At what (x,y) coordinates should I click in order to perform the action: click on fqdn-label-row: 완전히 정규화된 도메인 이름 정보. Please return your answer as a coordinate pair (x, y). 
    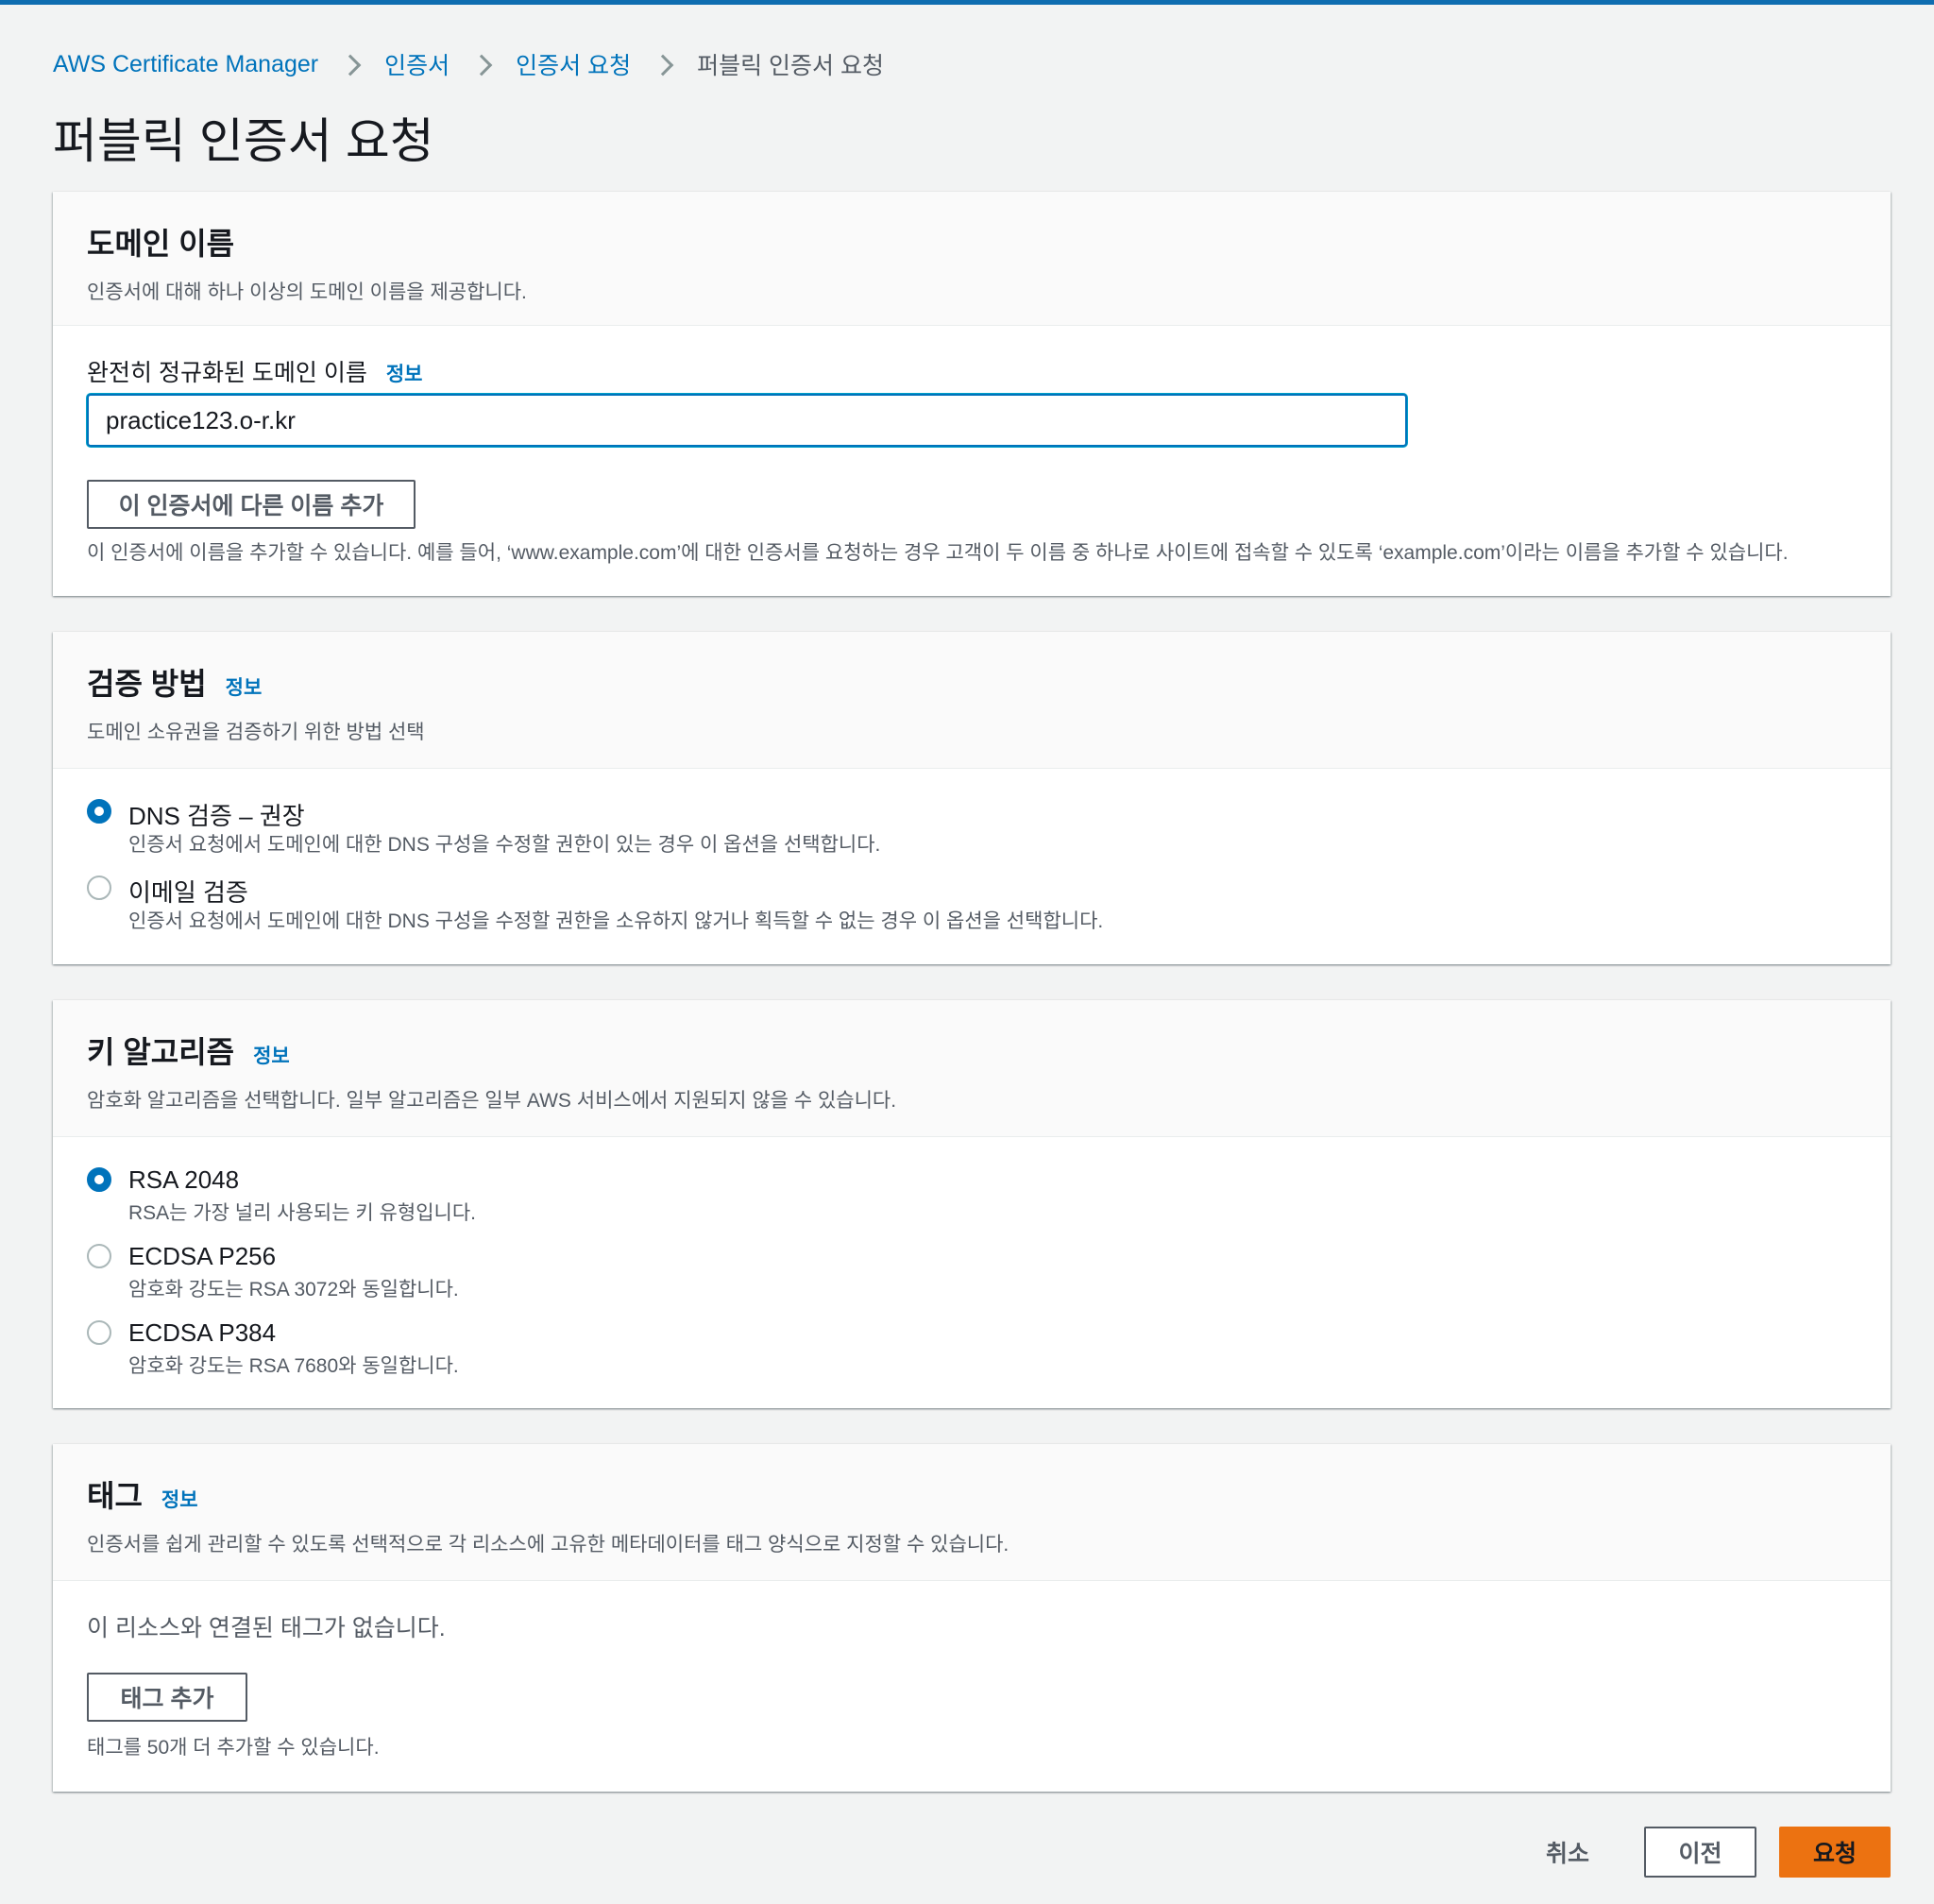
    Looking at the image, I should click on (255, 371).